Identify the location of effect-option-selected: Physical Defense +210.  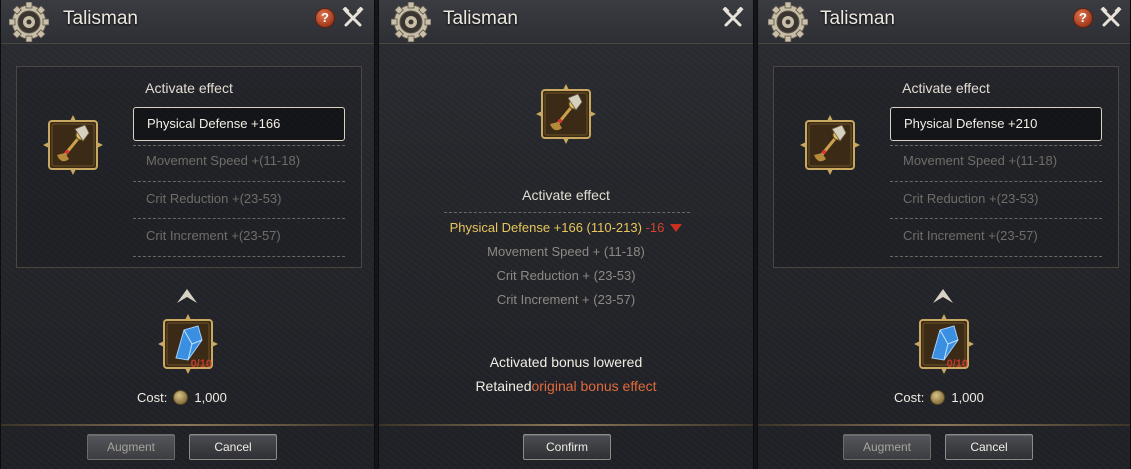
(996, 124).